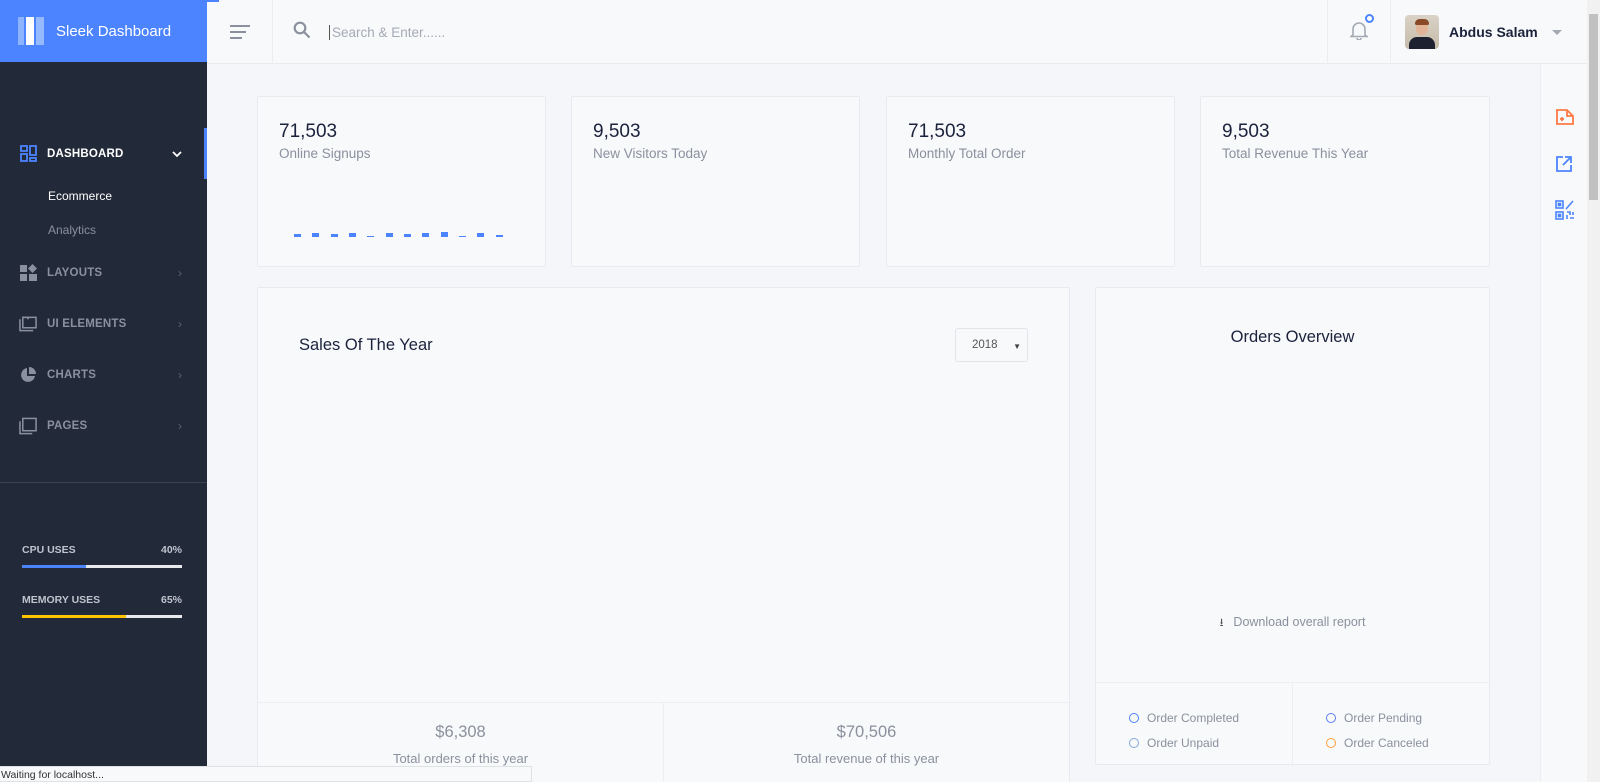 Image resolution: width=1600 pixels, height=782 pixels. What do you see at coordinates (1556, 32) in the screenshot?
I see `caret-down-icon` at bounding box center [1556, 32].